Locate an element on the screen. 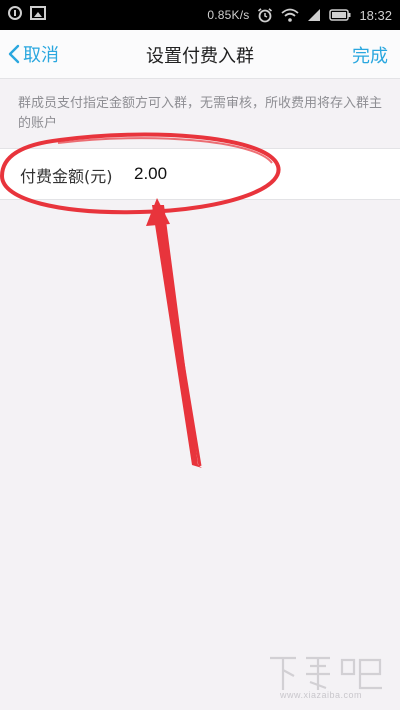  watermark-url: www.xiazaiba.com is located at coordinates (320, 695).